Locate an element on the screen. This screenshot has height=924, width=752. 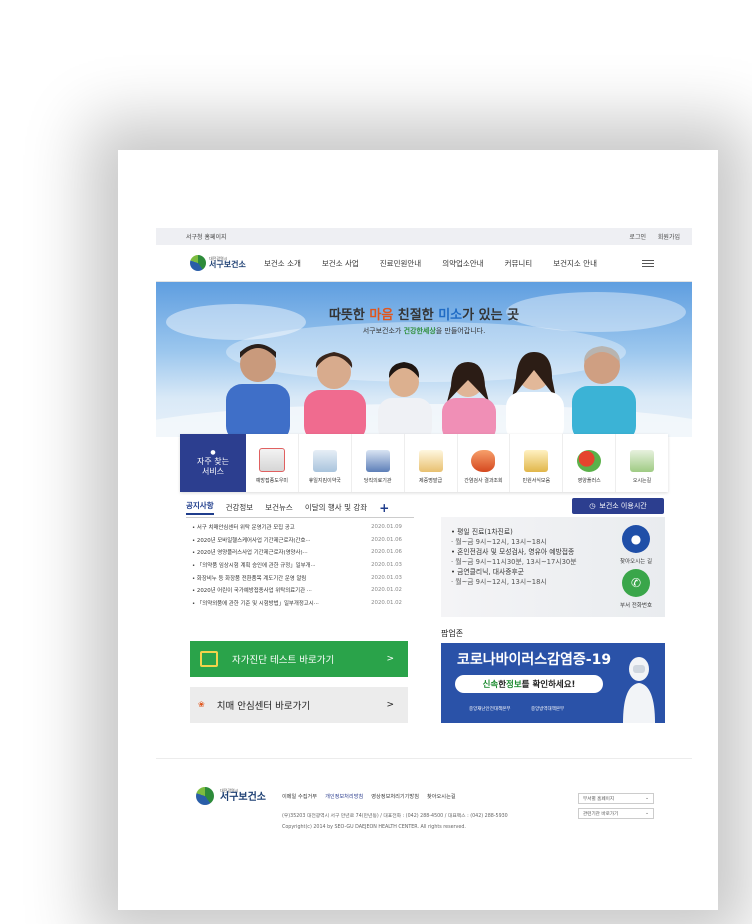
quick-duty-clinic: 당직의료기관 is located at coordinates (378, 463).